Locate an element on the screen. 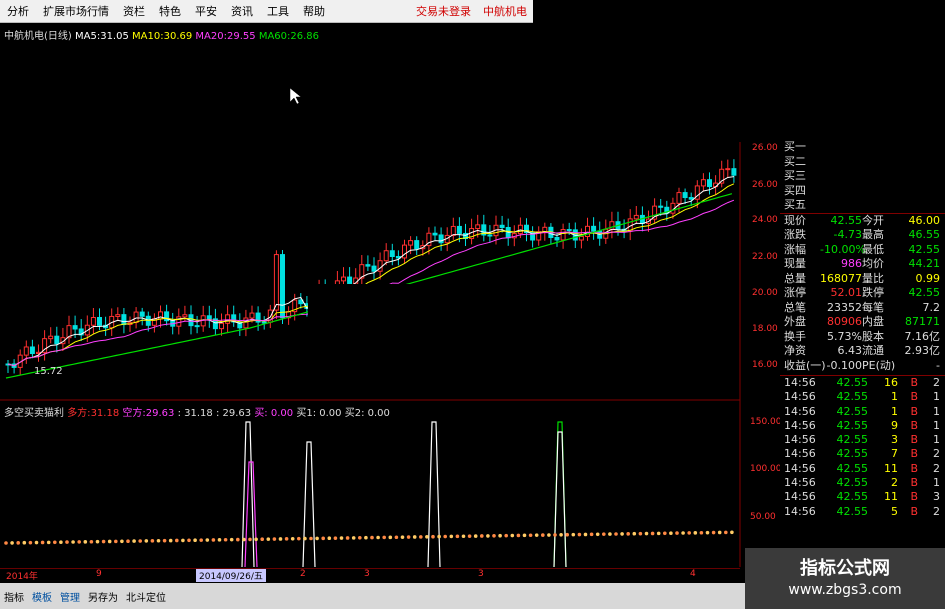 Image resolution: width=945 pixels, height=609 pixels. tab-save-as: 另存为 is located at coordinates (103, 596).